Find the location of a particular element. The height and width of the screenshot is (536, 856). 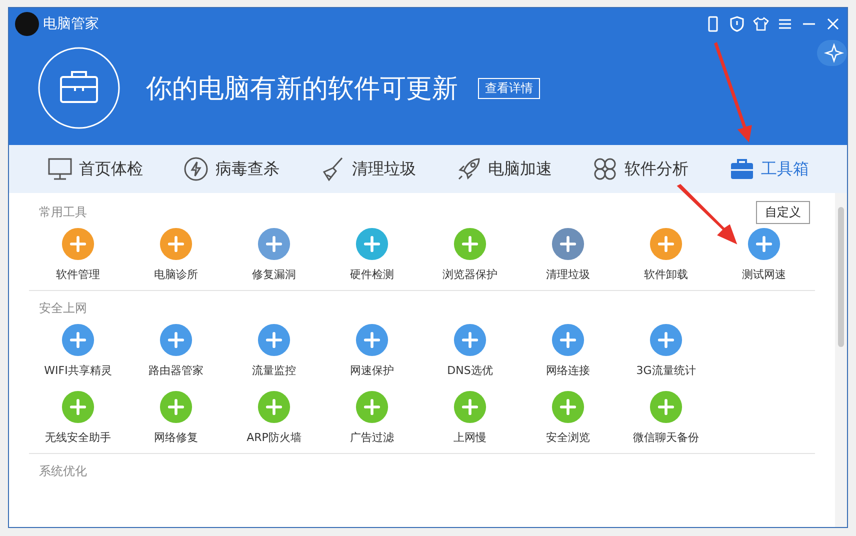

tool-label: 3G流量统计 is located at coordinates (666, 370).